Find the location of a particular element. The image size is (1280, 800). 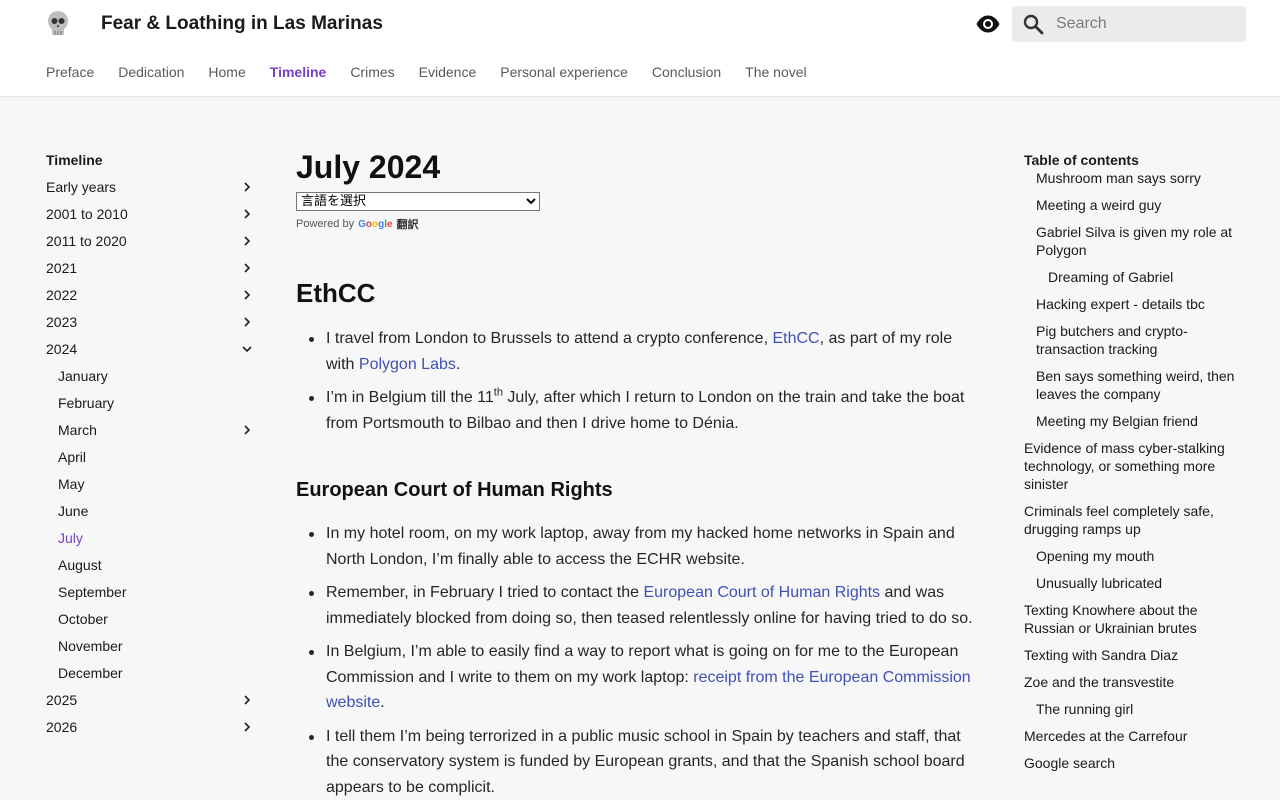

sidebar-item-may: May is located at coordinates (151, 488).